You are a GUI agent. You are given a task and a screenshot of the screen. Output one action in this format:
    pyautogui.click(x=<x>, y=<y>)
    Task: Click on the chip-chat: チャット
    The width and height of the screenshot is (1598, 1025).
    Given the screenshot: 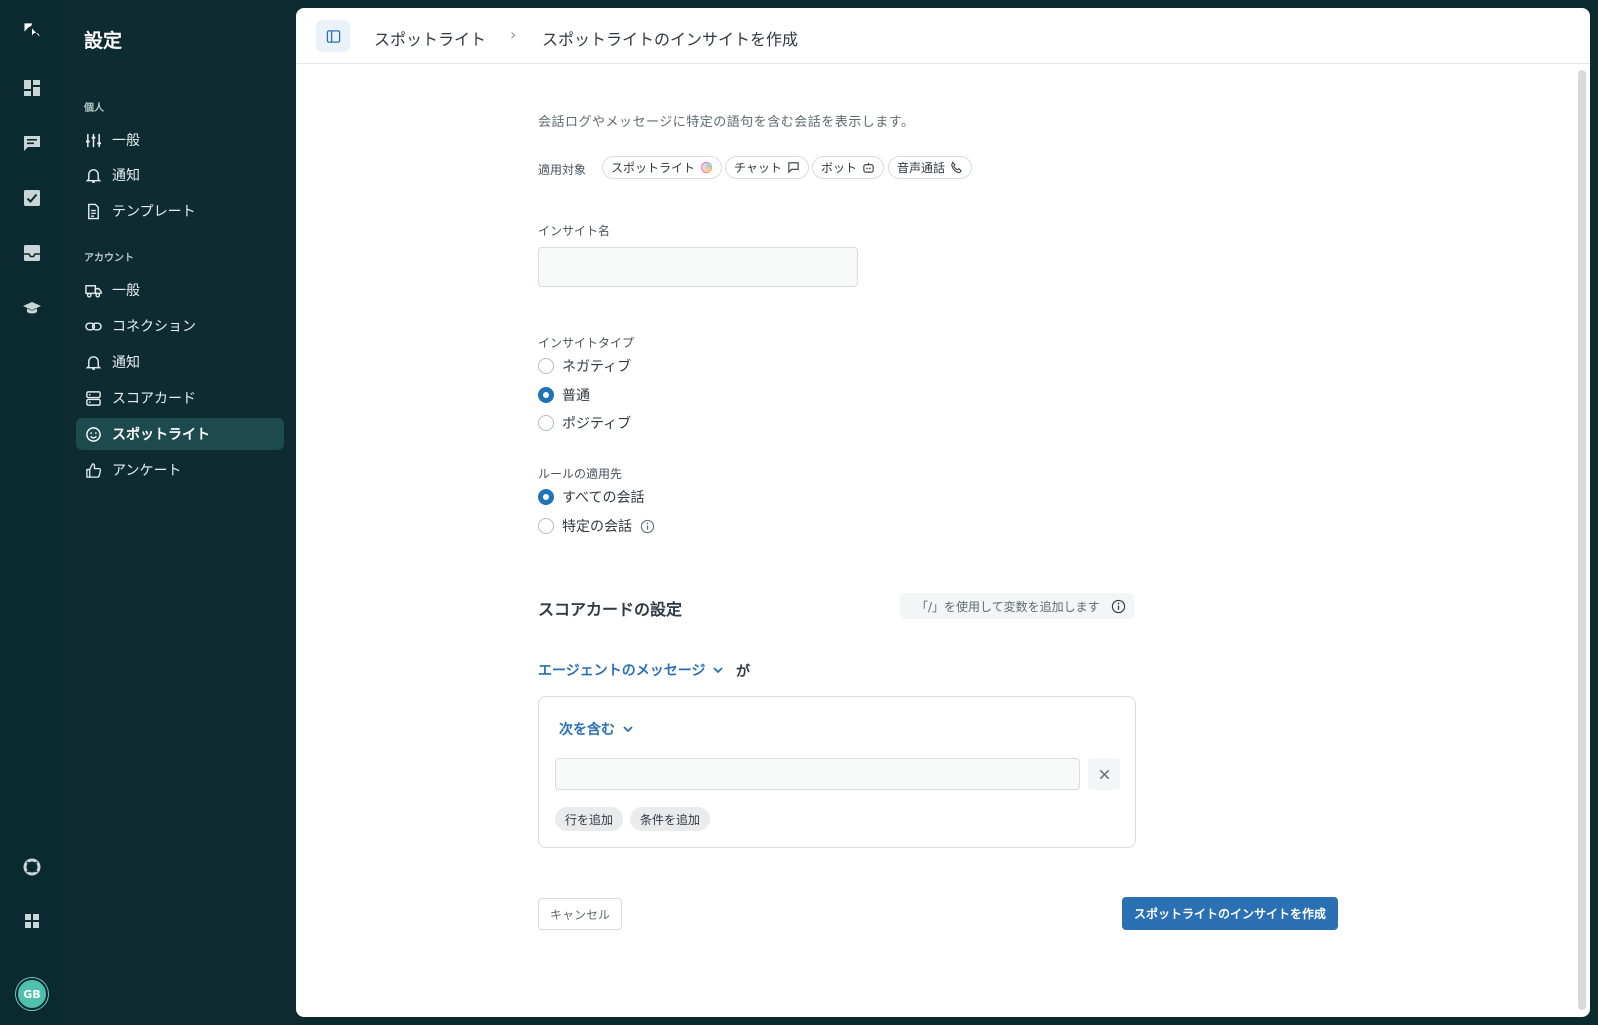 What is the action you would take?
    pyautogui.click(x=767, y=167)
    